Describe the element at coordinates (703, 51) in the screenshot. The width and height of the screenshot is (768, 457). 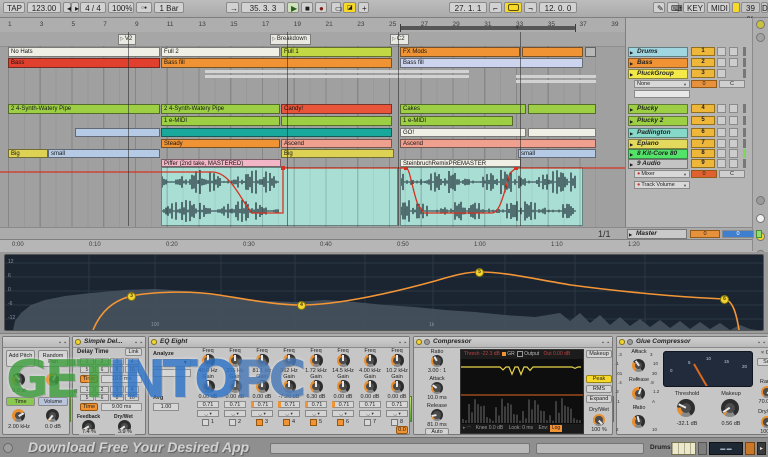
I see `track-activator-button: 1` at that location.